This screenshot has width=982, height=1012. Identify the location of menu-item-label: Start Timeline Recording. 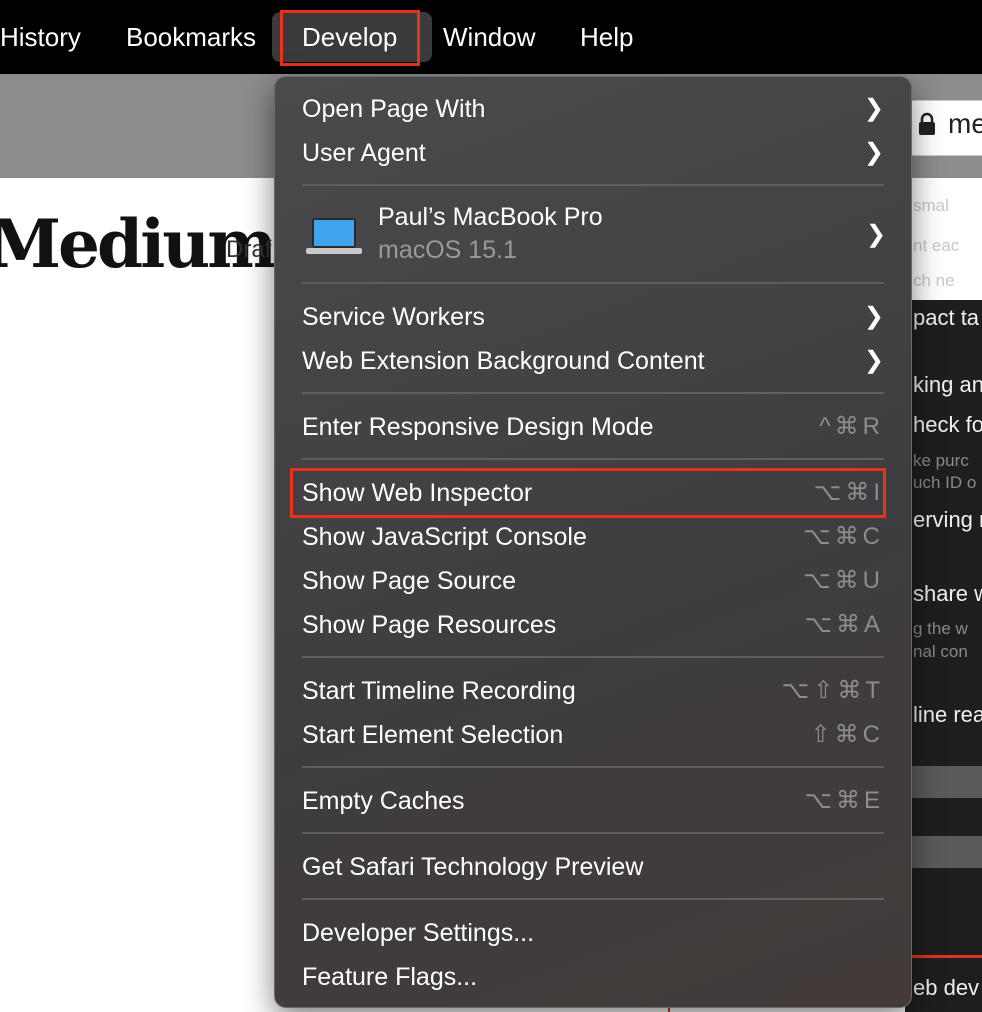
(439, 691).